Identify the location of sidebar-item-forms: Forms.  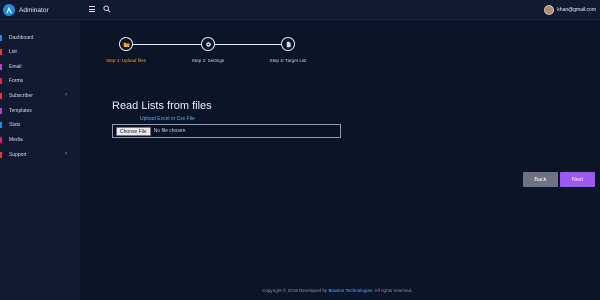
(40, 81).